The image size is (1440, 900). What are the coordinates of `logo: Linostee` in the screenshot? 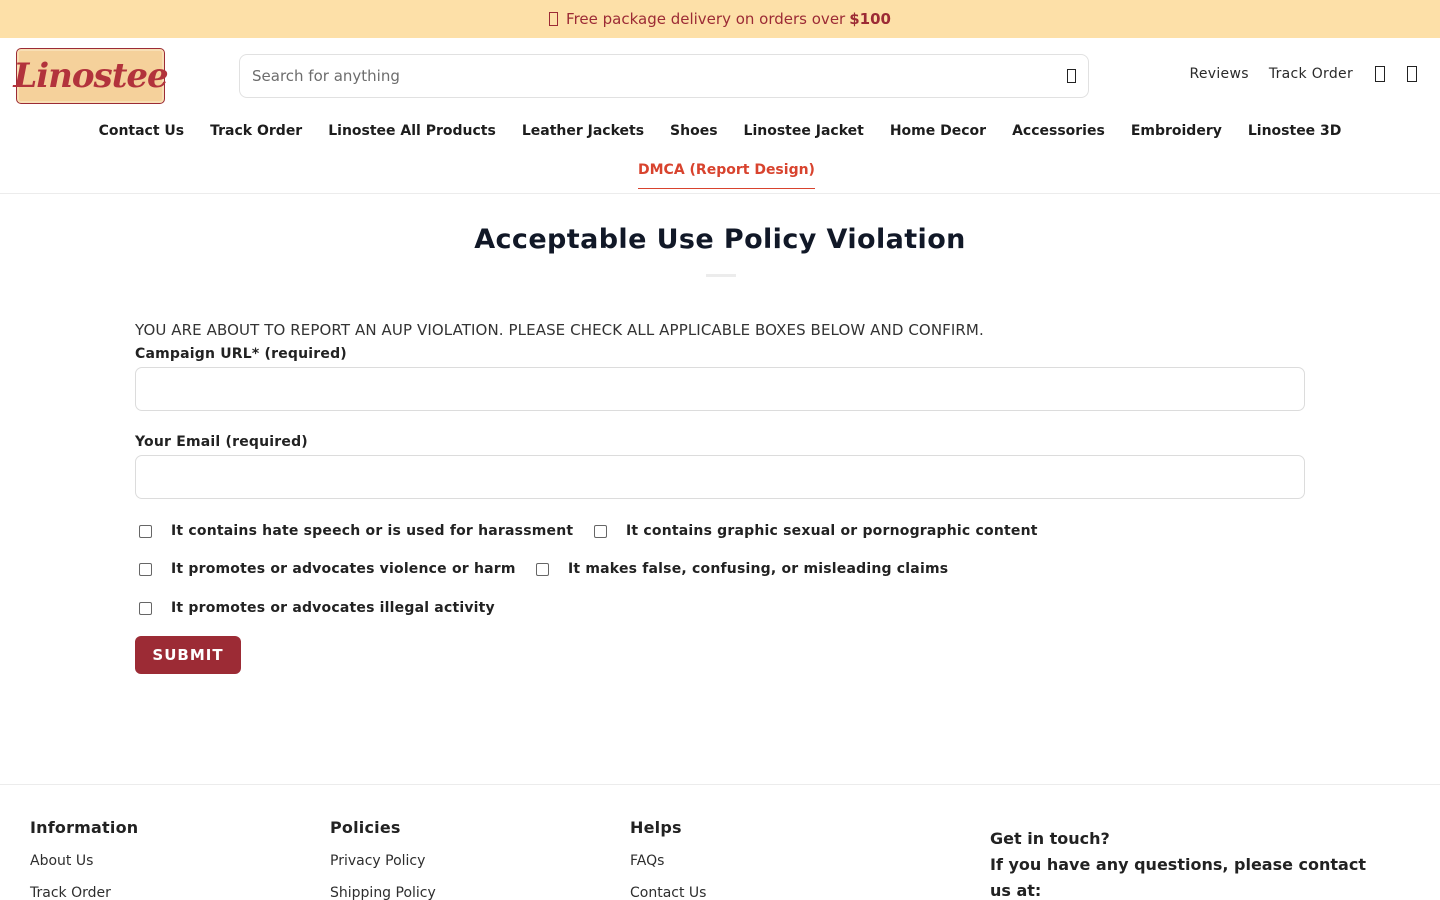 It's located at (91, 76).